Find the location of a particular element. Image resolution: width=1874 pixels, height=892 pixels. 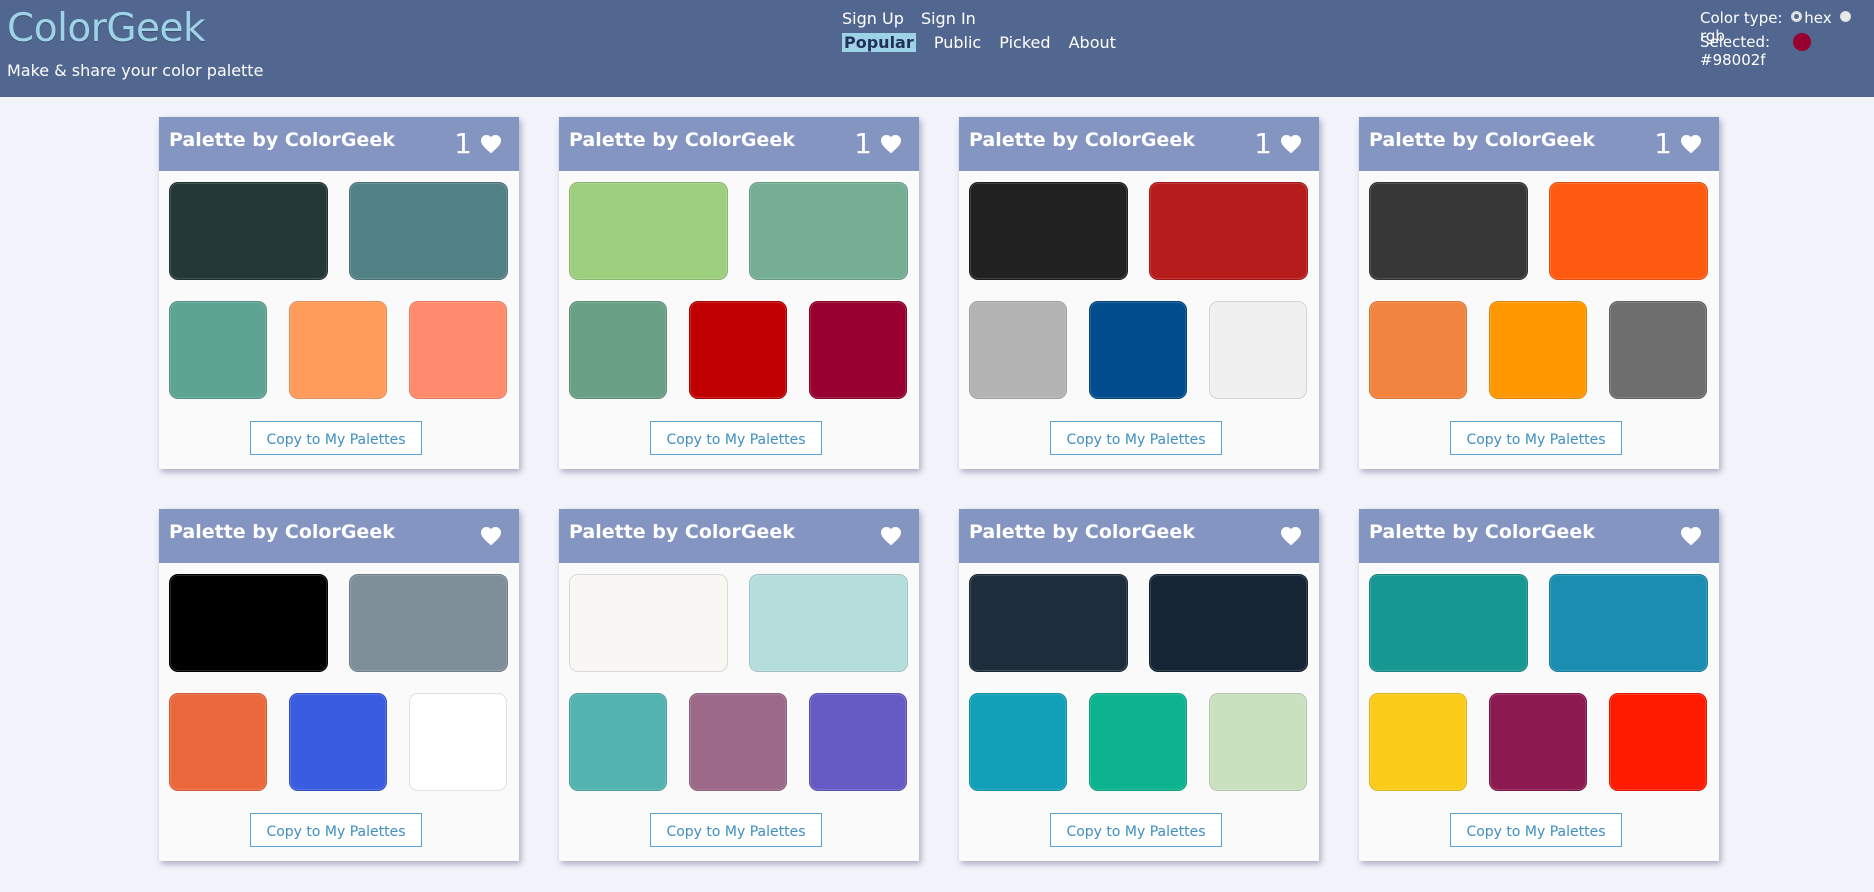

nav-about: About is located at coordinates (1092, 42).